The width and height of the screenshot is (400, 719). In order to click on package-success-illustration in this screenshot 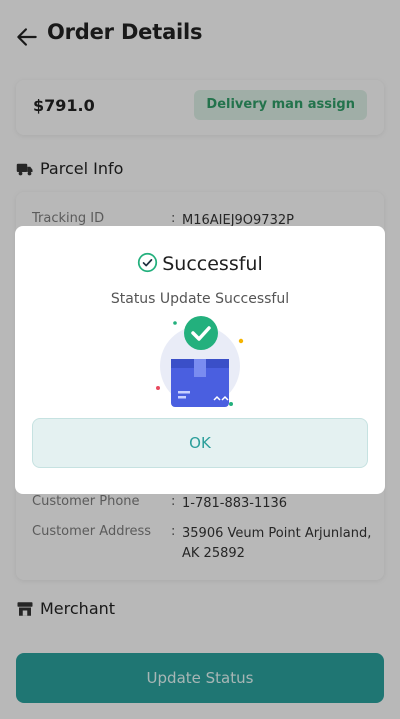, I will do `click(200, 361)`.